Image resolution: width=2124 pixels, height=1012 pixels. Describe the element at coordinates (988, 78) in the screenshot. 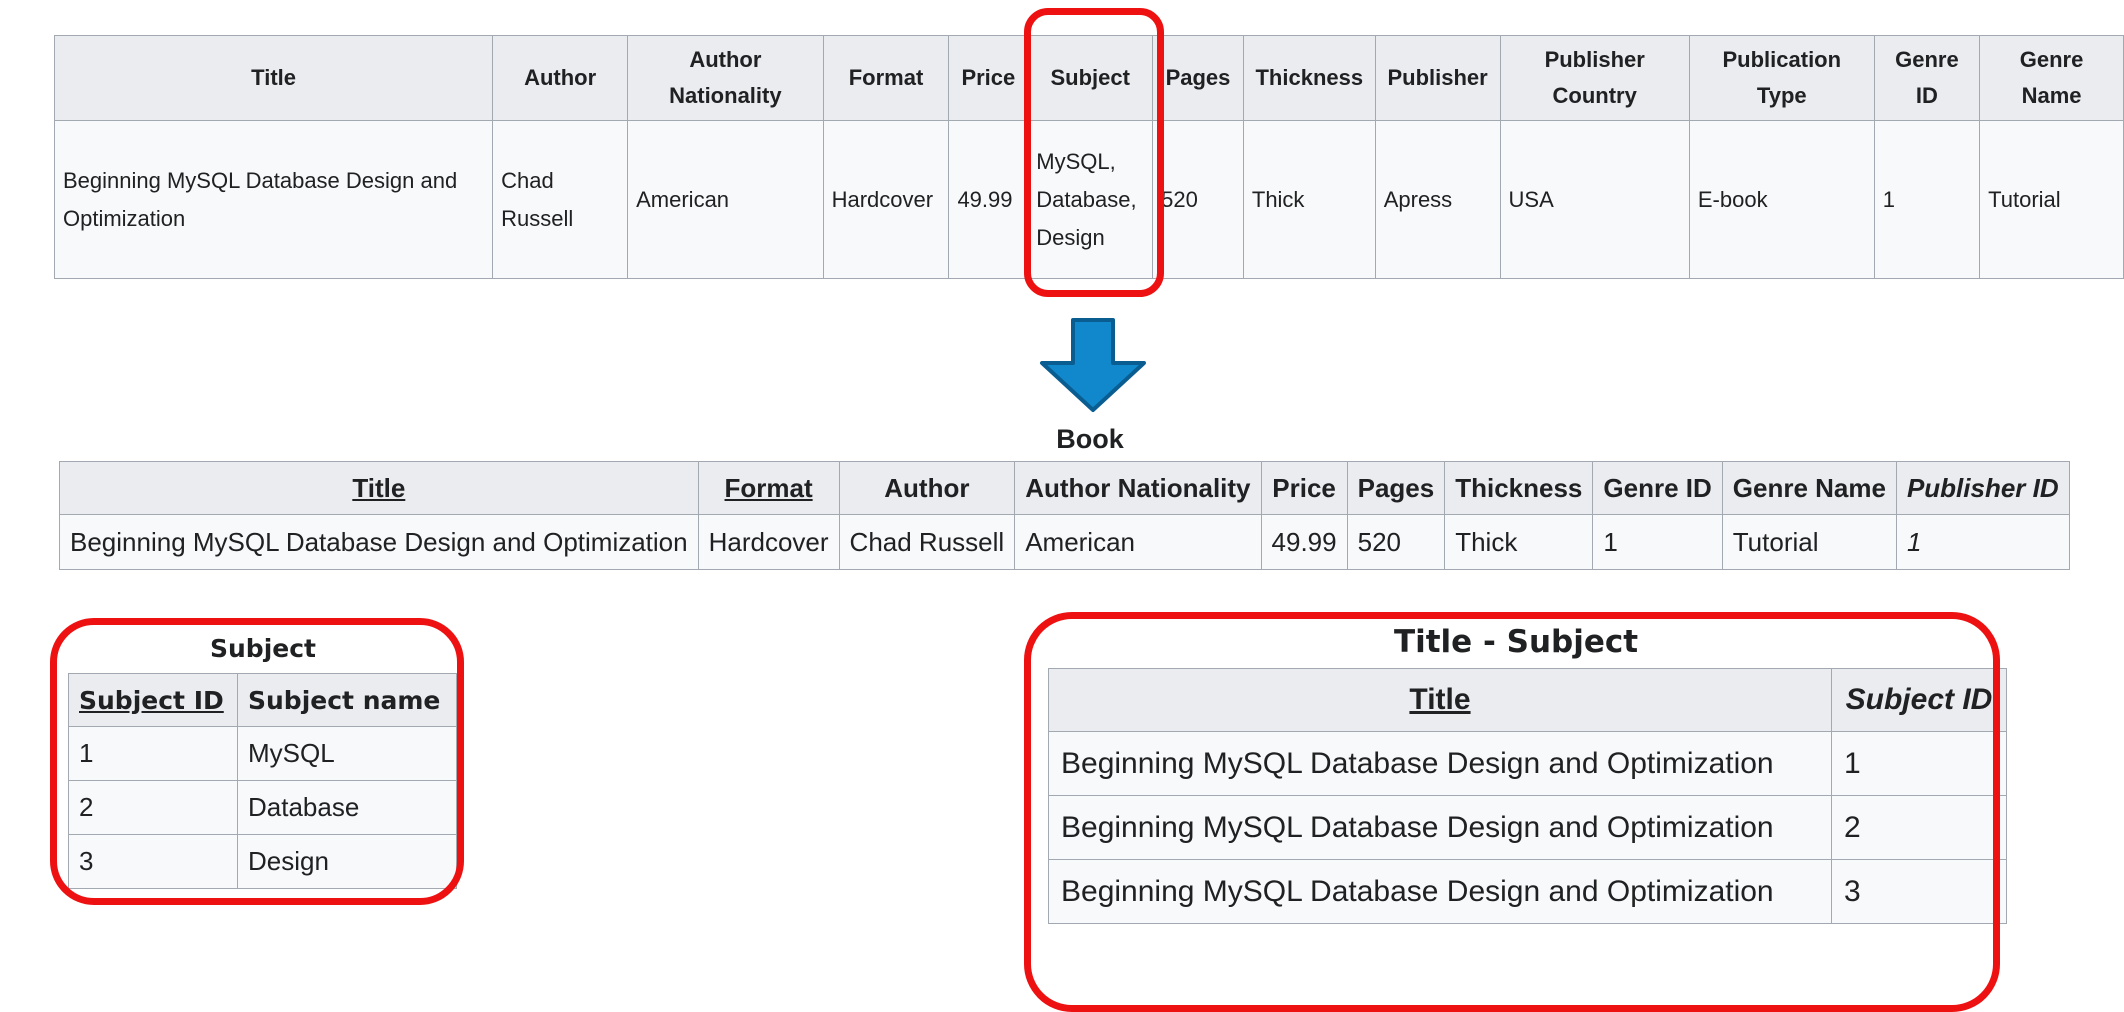

I see `original-header-price: Price` at that location.